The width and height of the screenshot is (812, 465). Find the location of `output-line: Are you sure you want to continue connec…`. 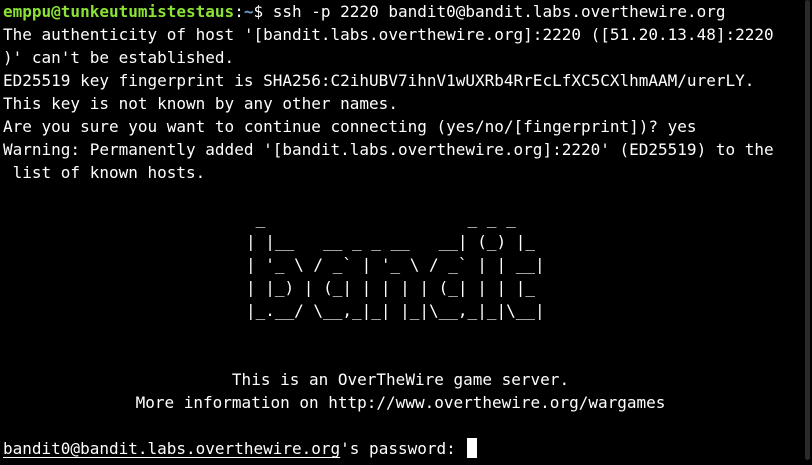

output-line: Are you sure you want to continue connec… is located at coordinates (350, 126).